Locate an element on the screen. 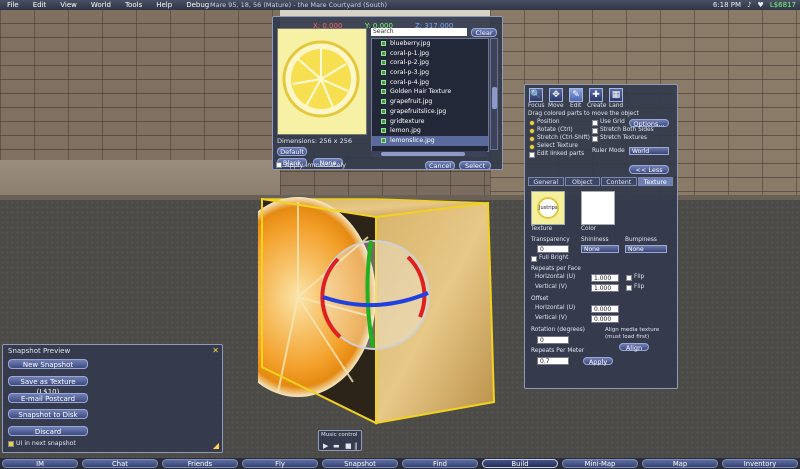 The height and width of the screenshot is (469, 800). stretch-both-label: Stretch Both Sides is located at coordinates (627, 130).